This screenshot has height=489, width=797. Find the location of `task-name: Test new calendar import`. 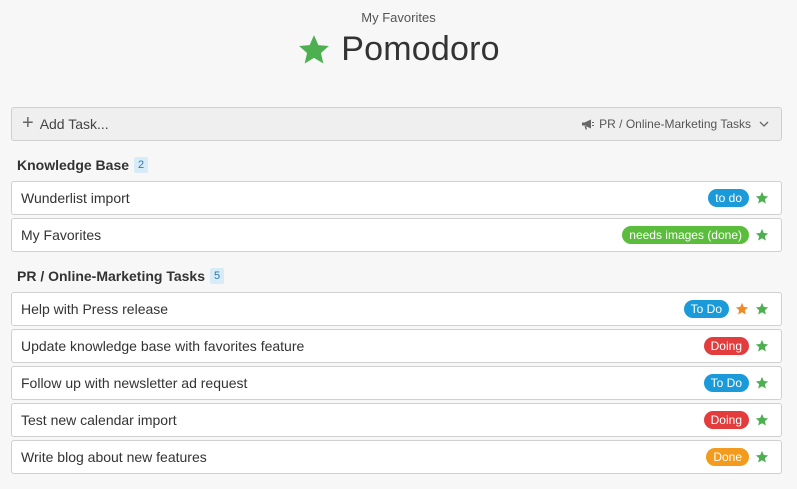

task-name: Test new calendar import is located at coordinates (99, 420).